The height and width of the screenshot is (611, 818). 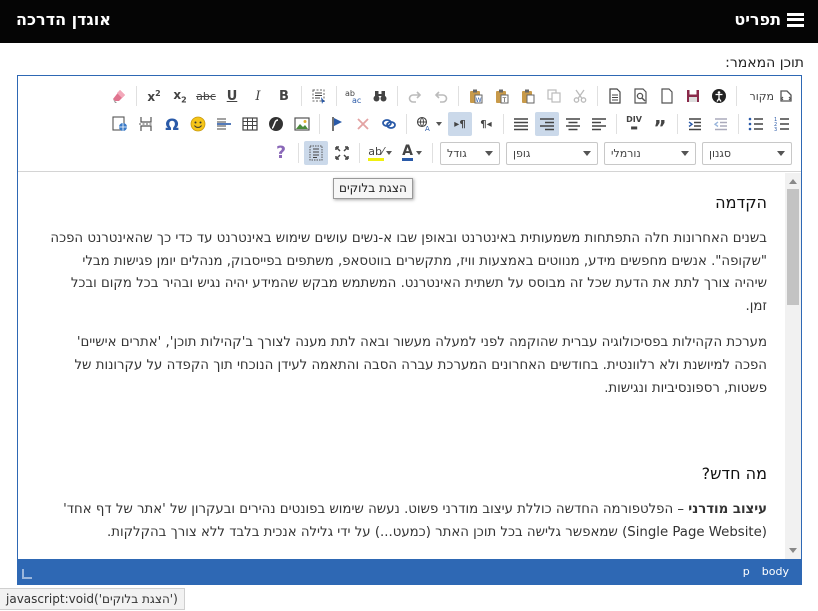 I want to click on div-icon: DIV ▬, so click(x=634, y=123).